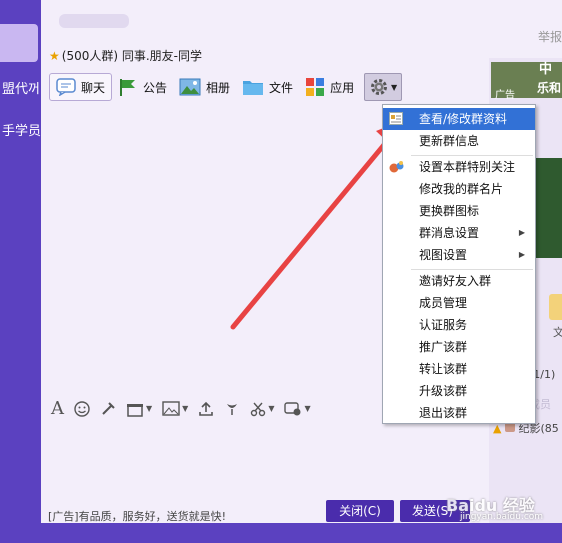 This screenshot has height=543, width=562. I want to click on menu-item-promote-group: 推广该群, so click(459, 347).